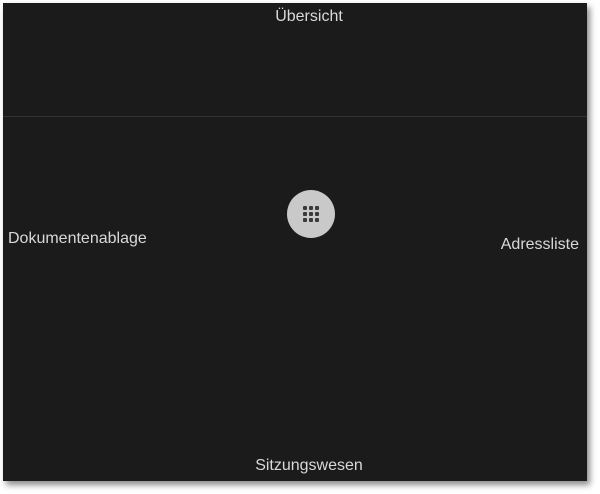  I want to click on nav-item-uebersicht: Übersicht, so click(309, 17).